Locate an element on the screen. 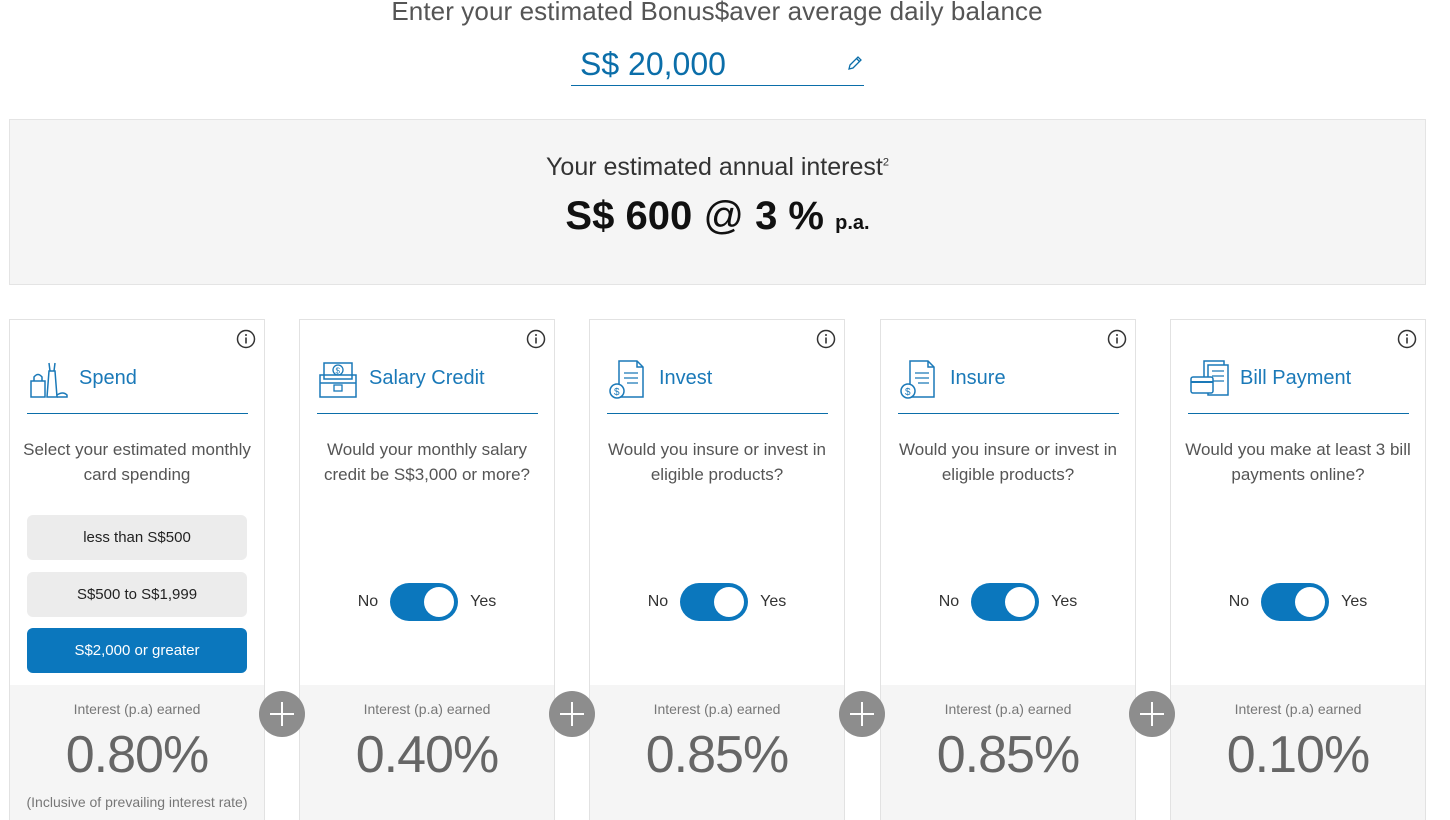  insure-toggle is located at coordinates (1005, 602).